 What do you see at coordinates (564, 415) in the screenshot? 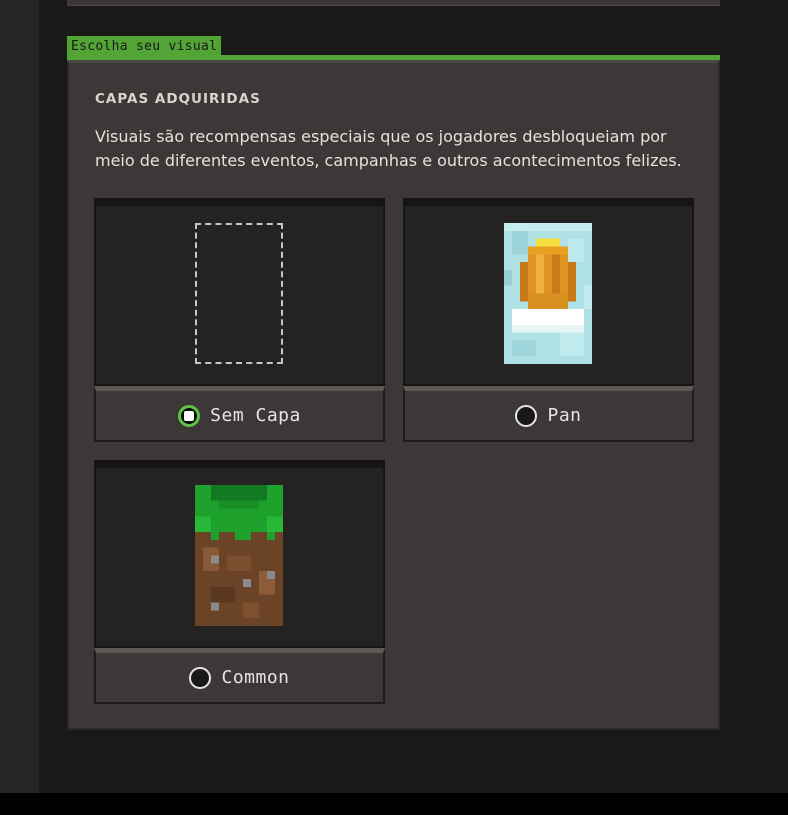
I see `cape-option-label: Pan` at bounding box center [564, 415].